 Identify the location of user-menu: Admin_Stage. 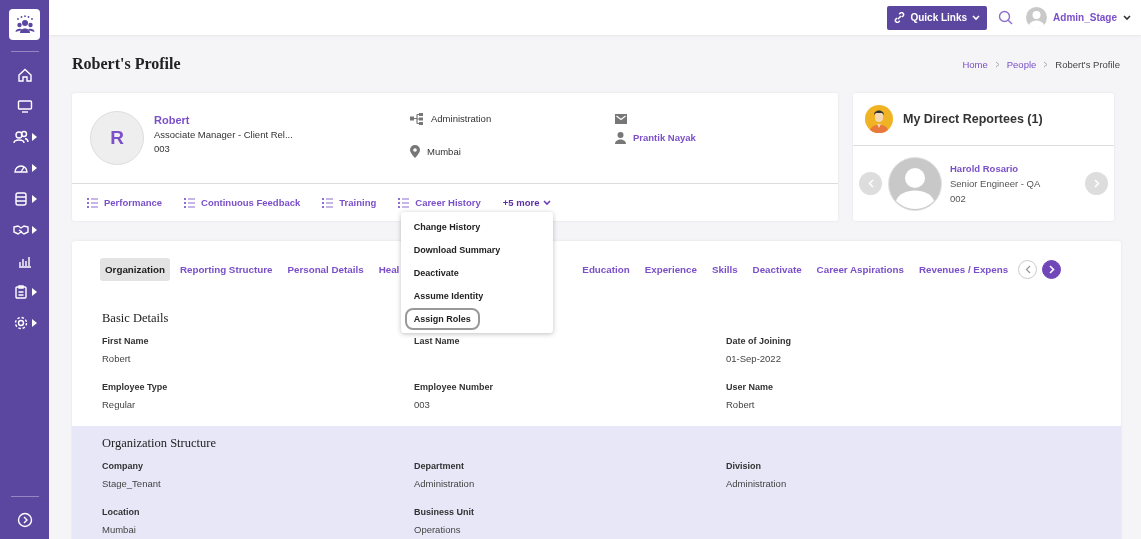
(1078, 17).